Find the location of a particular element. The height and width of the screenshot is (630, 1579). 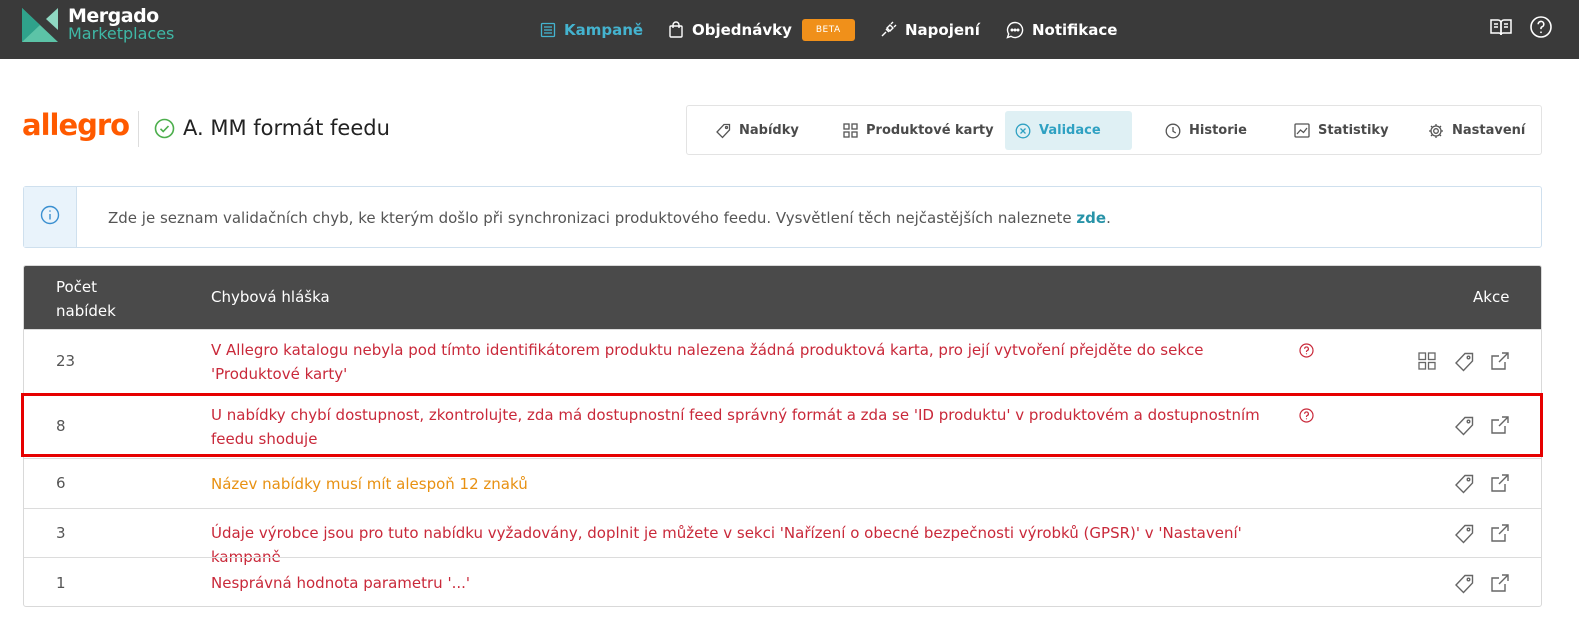

grid-icon is located at coordinates (850, 130).